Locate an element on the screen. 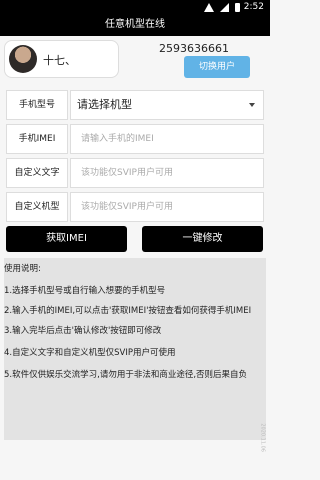 This screenshot has width=320, height=480. watermark: 2020.11.06 is located at coordinates (263, 437).